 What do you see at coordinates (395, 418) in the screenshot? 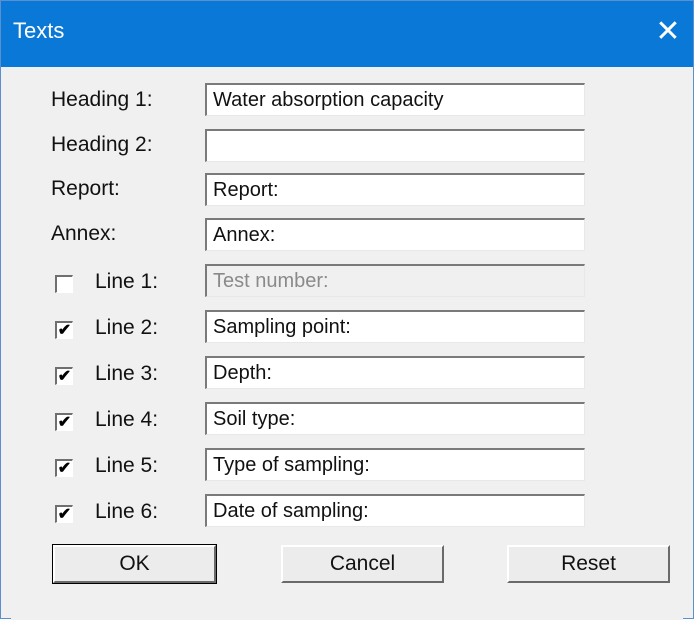
I see `line4-input` at bounding box center [395, 418].